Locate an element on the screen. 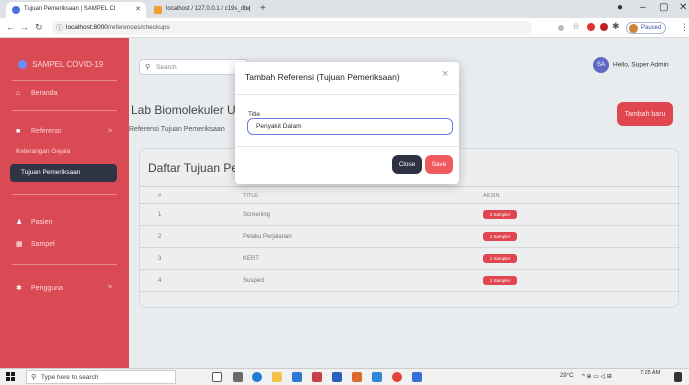 The height and width of the screenshot is (385, 689). row-number: 2 is located at coordinates (160, 237).